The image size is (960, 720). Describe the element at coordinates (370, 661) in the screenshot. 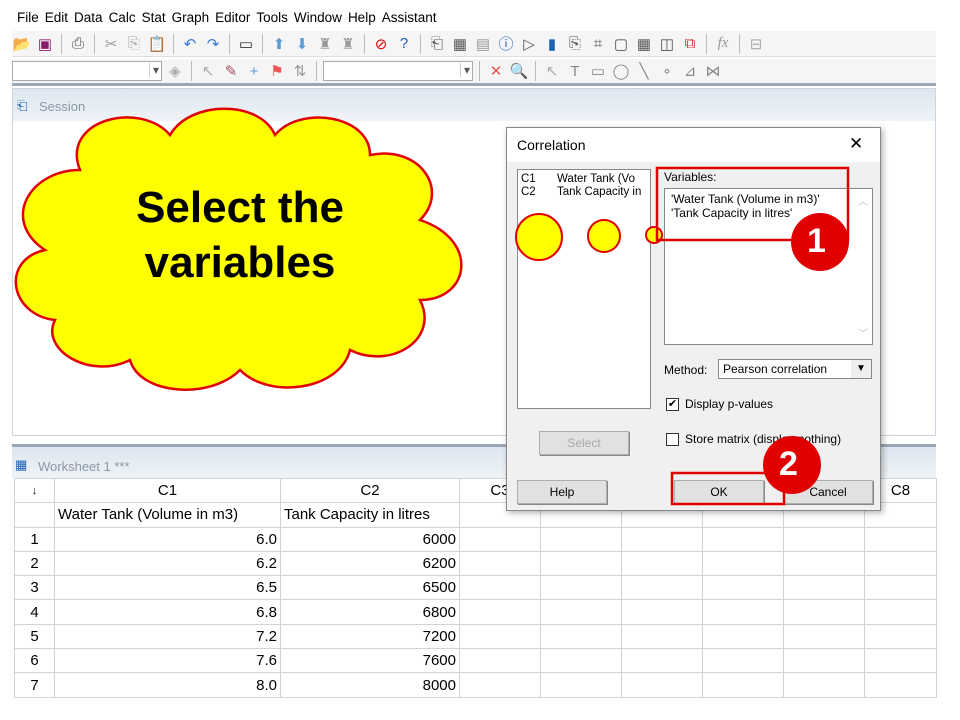

I see `cell: 7600` at that location.